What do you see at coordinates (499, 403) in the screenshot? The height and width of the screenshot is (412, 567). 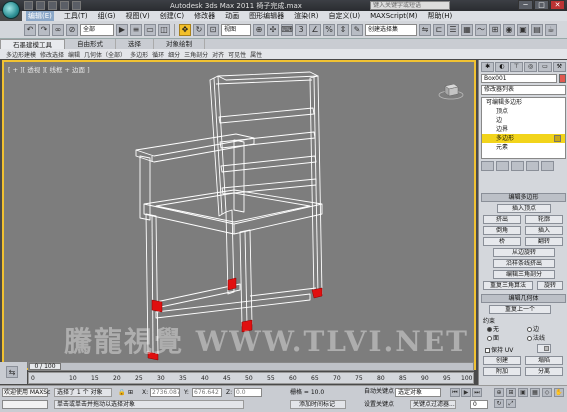 I see `orbit-icon: ↻` at bounding box center [499, 403].